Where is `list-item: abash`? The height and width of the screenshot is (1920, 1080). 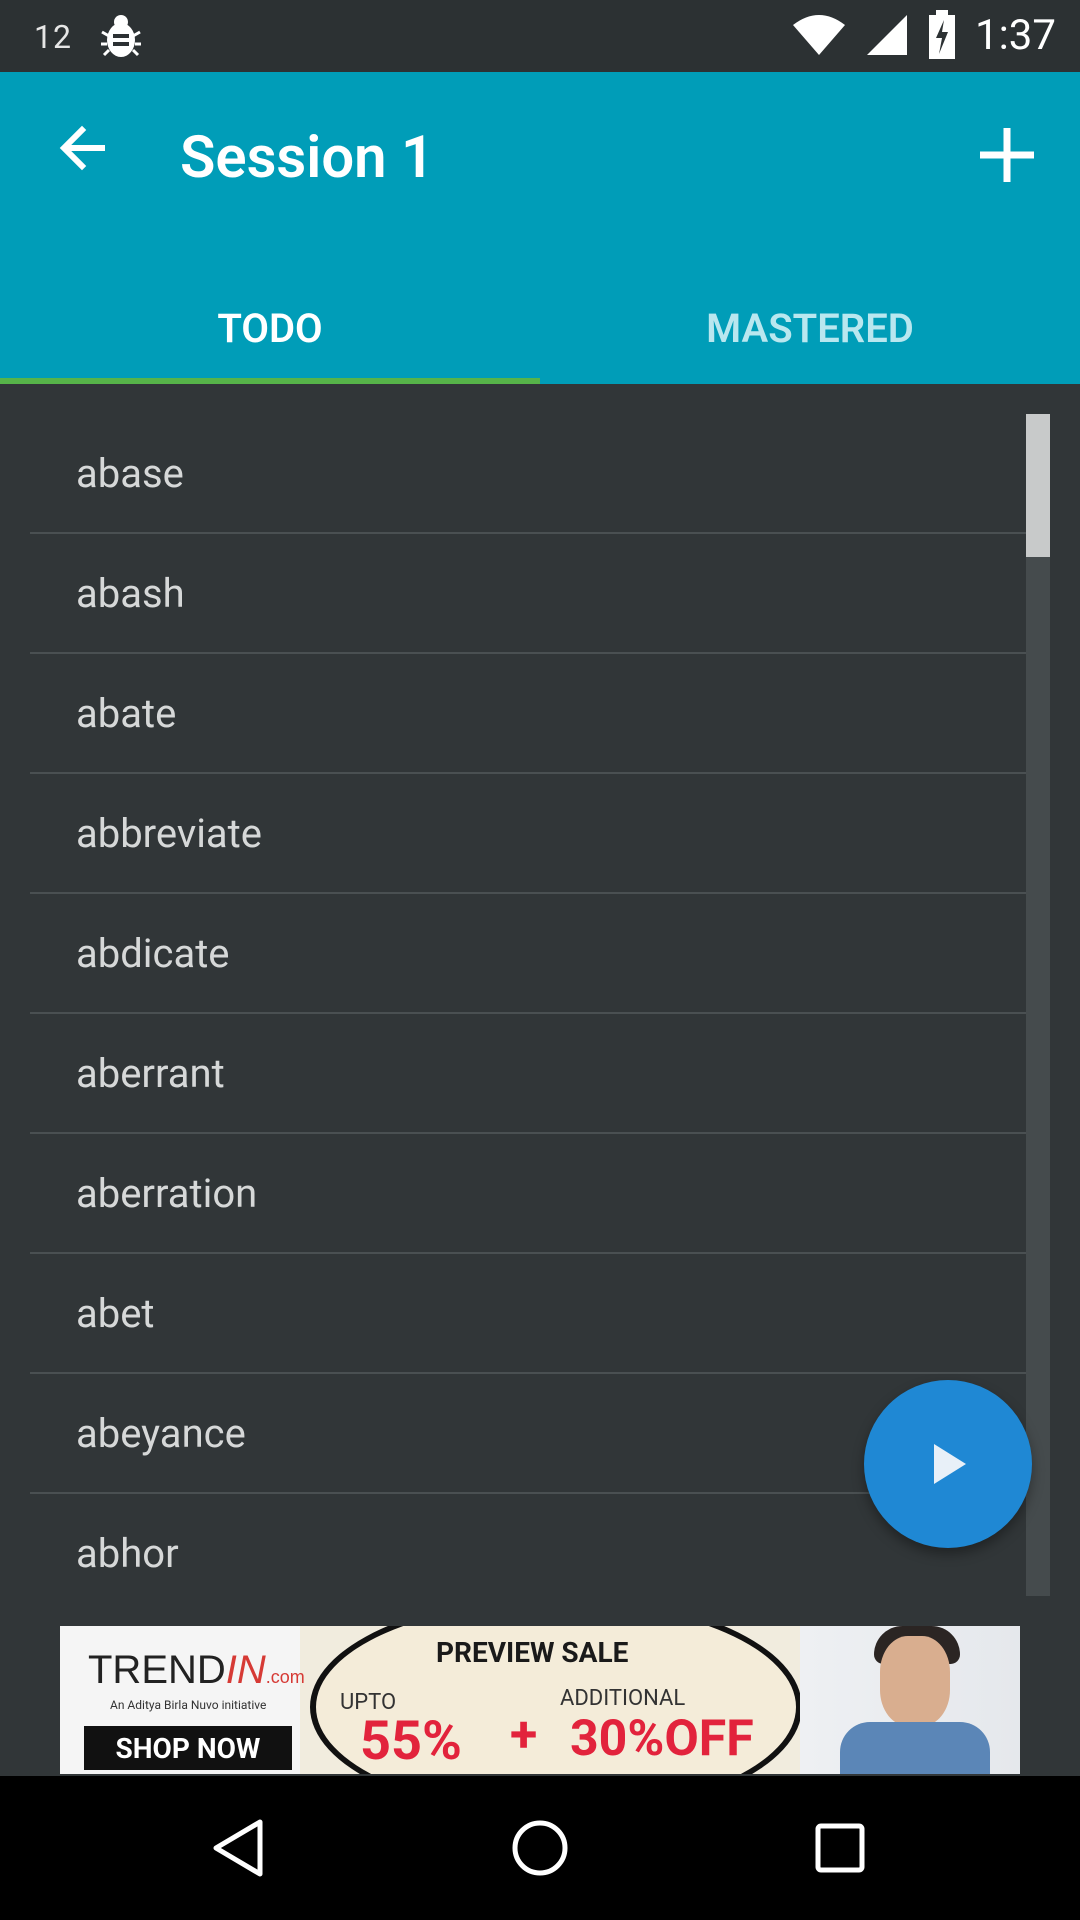
list-item: abash is located at coordinates (540, 594).